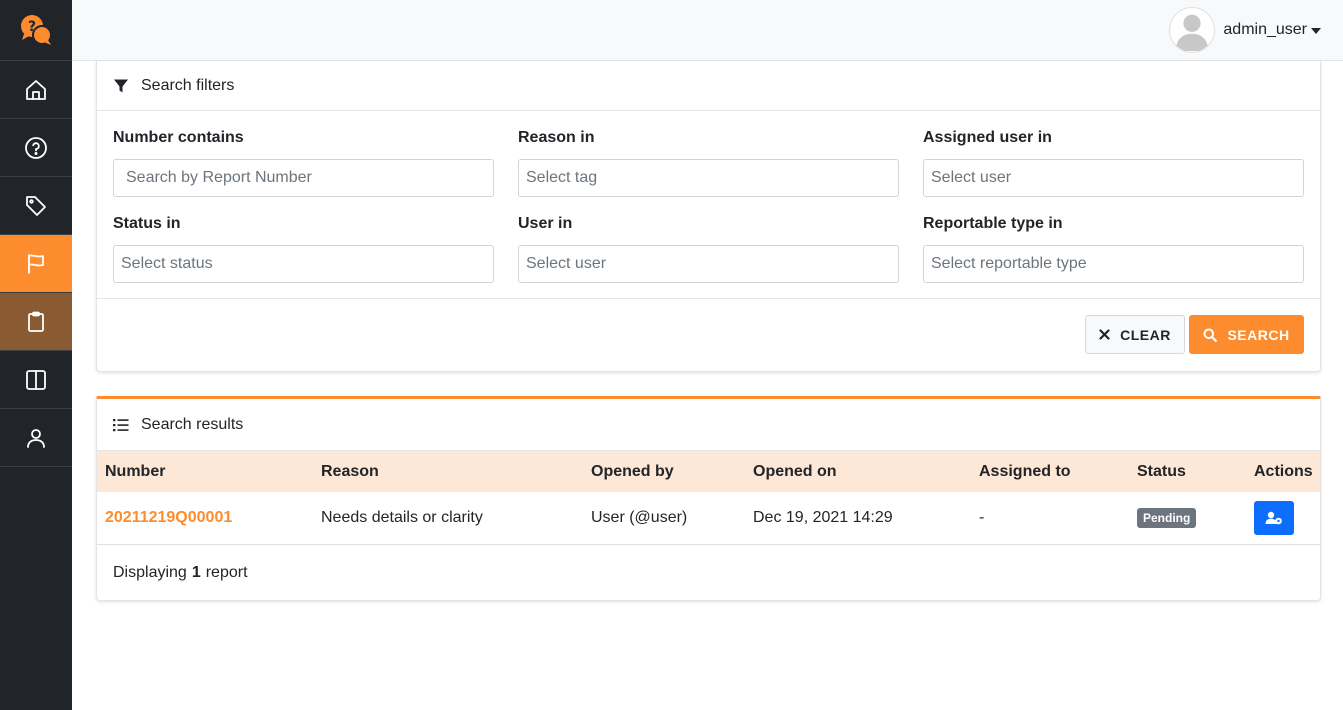 This screenshot has height=710, width=1343. I want to click on search-icon, so click(1210, 335).